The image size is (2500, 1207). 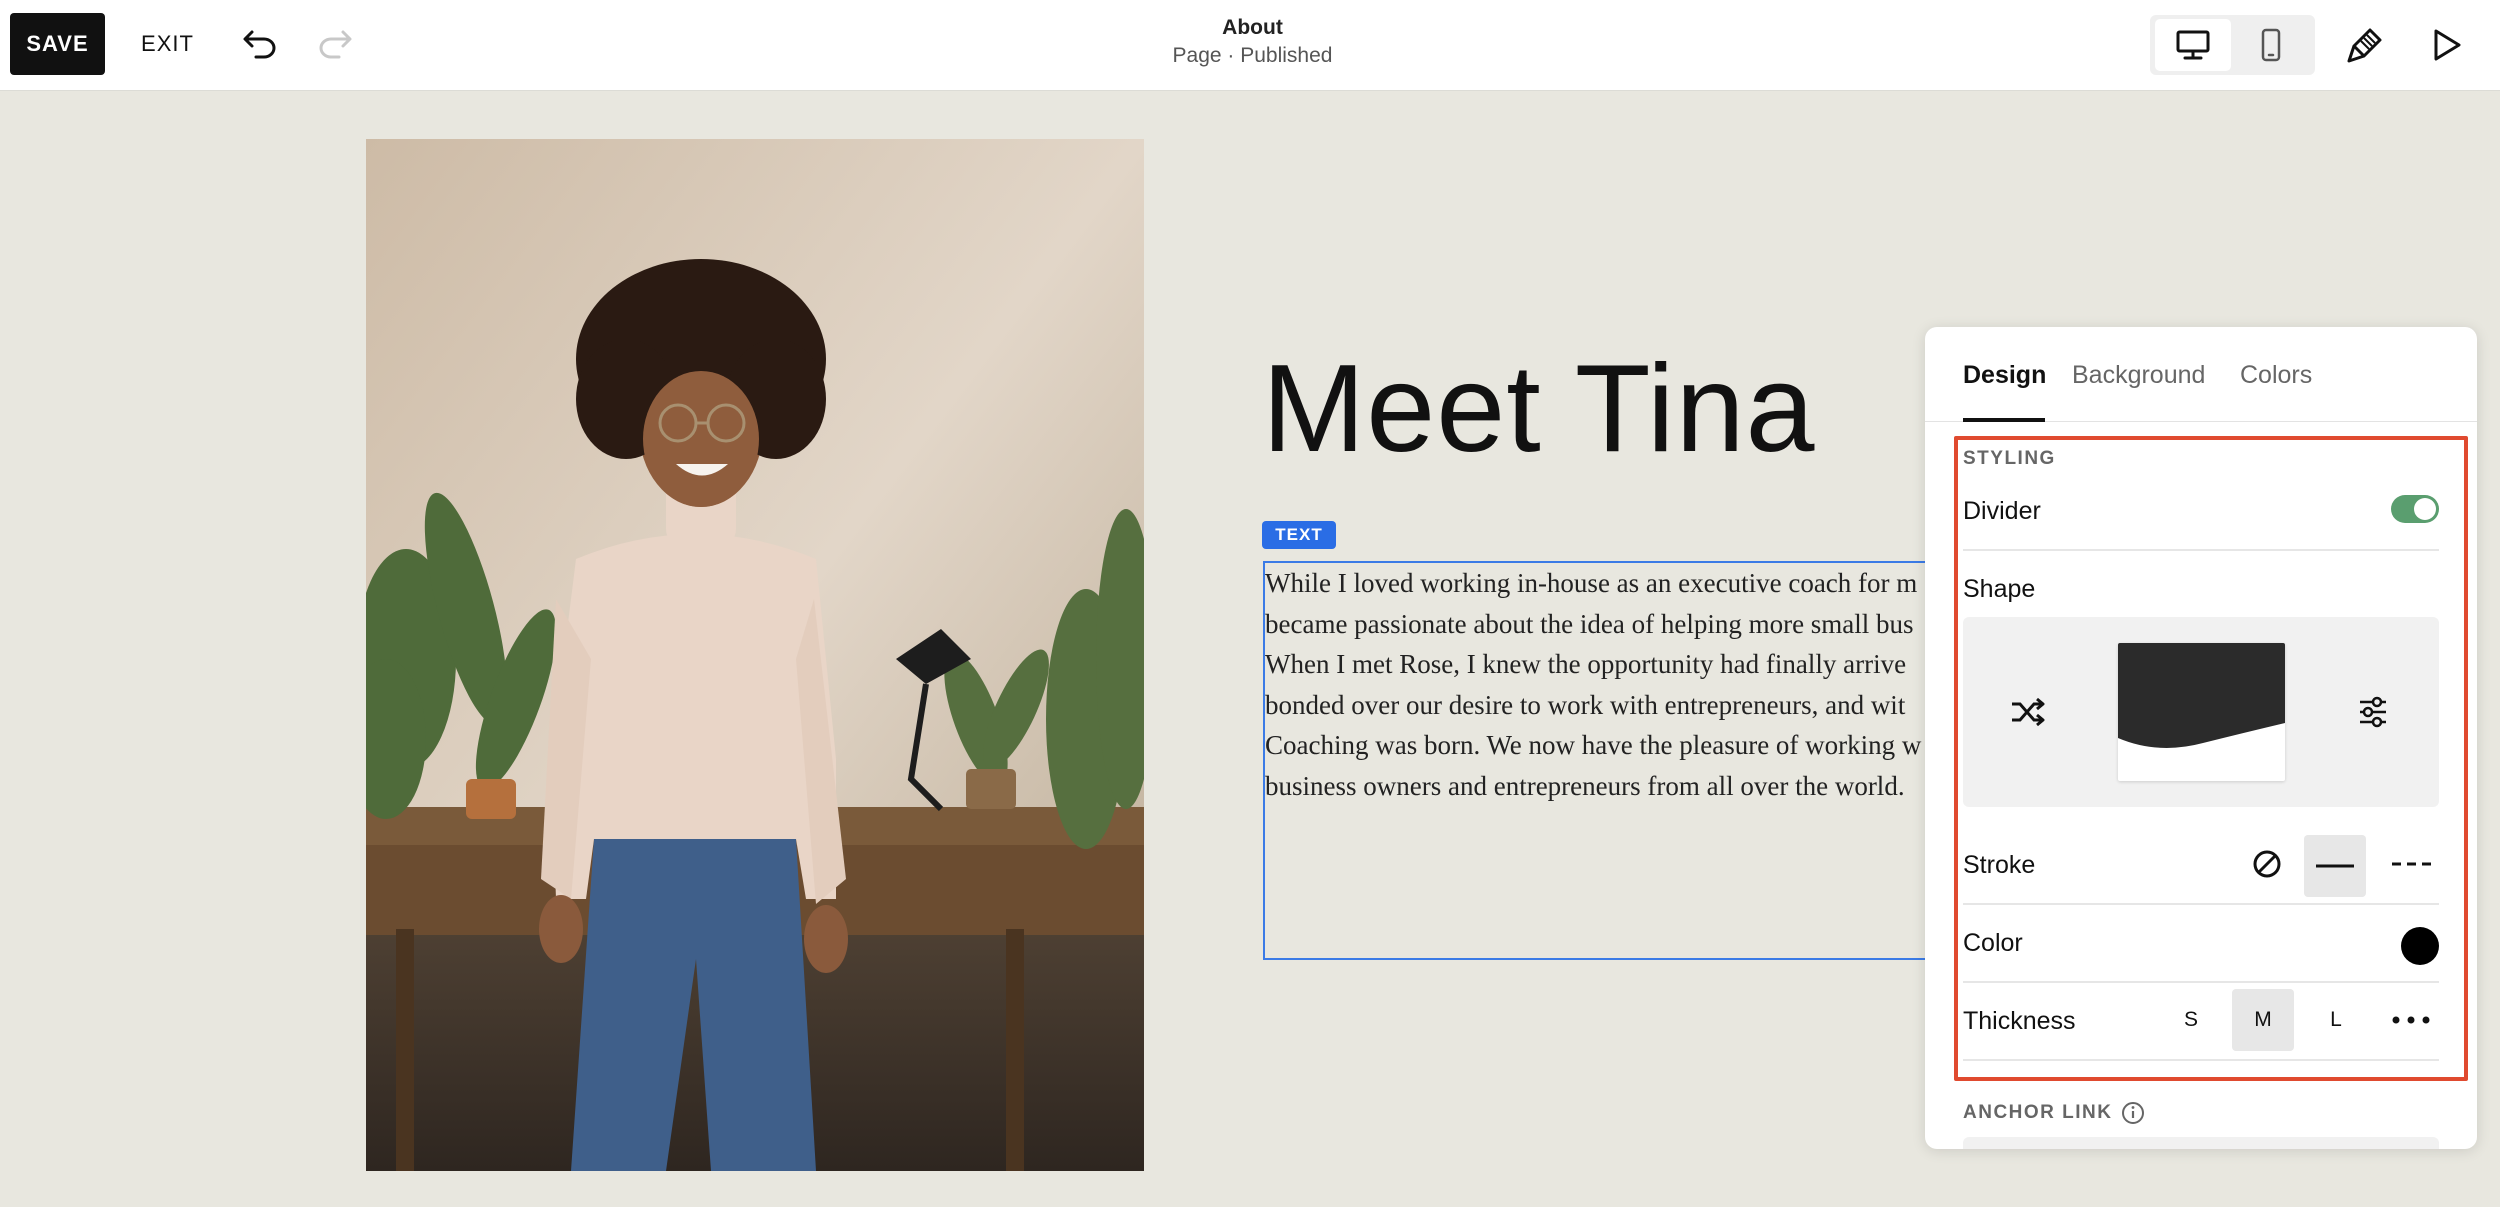 I want to click on shuffle-icon, so click(x=2028, y=712).